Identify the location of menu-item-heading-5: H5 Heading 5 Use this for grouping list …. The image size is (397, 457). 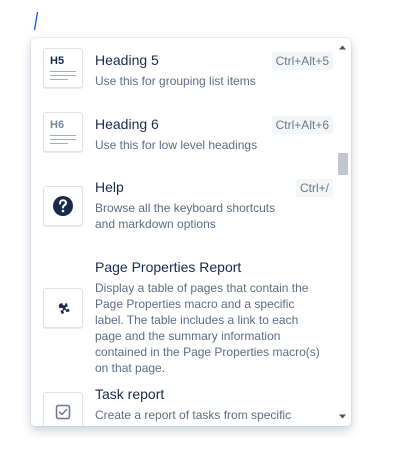
(182, 71).